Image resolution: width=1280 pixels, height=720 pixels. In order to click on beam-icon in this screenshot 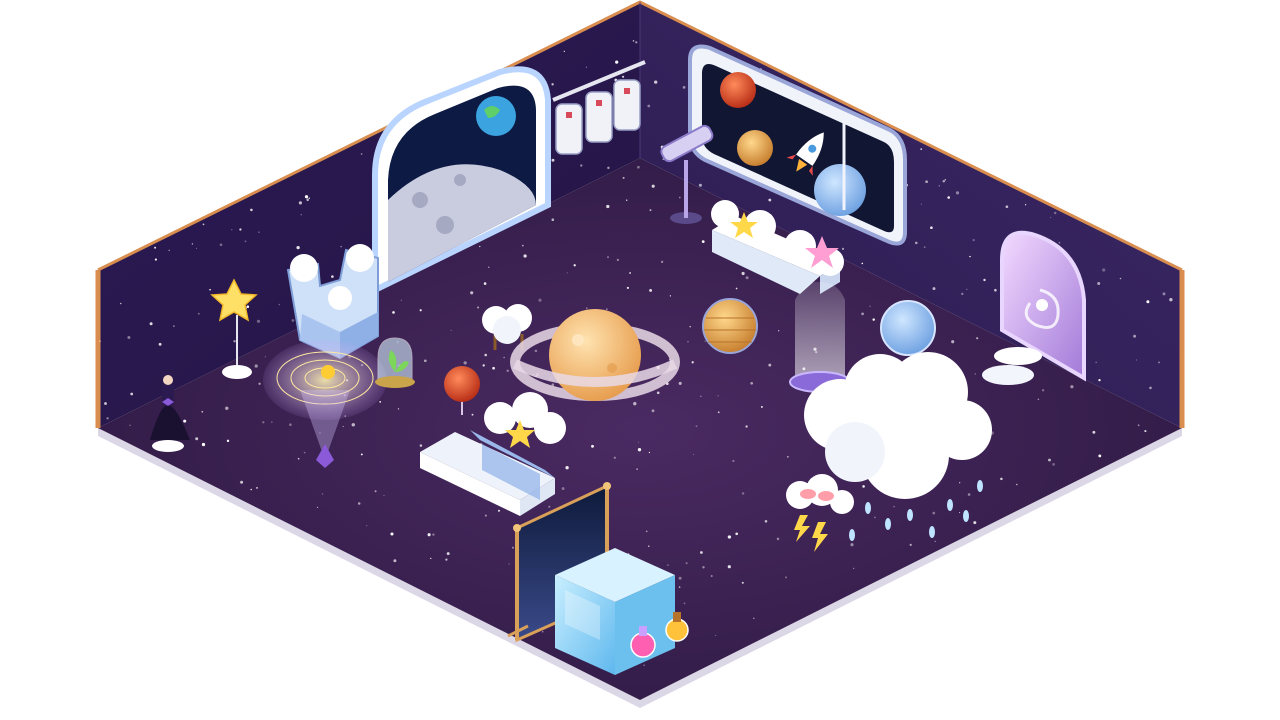, I will do `click(820, 337)`.